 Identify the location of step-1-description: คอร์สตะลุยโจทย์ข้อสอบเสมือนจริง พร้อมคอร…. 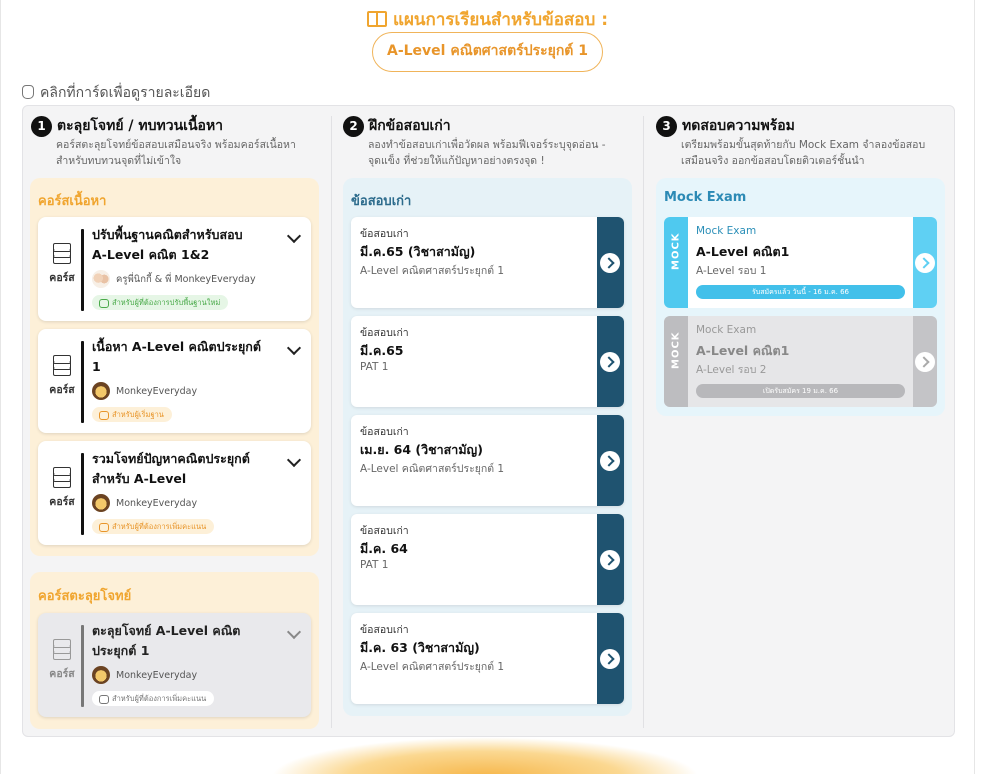
(176, 153).